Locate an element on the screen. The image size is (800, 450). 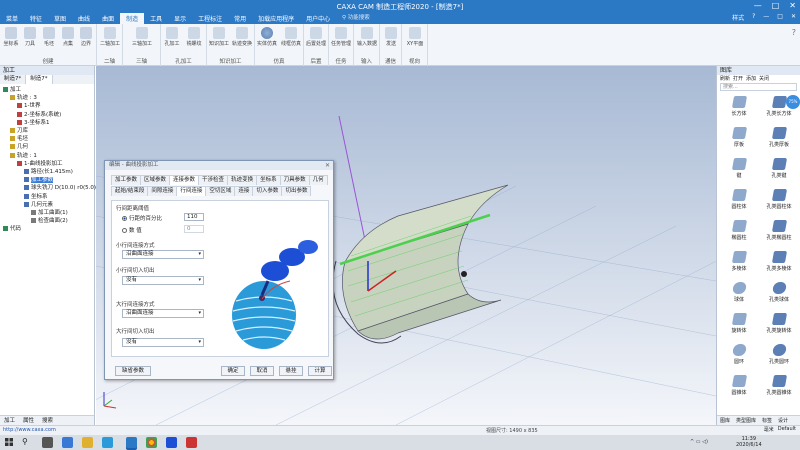
menu-tab-feature: 特征 is located at coordinates (36, 18).